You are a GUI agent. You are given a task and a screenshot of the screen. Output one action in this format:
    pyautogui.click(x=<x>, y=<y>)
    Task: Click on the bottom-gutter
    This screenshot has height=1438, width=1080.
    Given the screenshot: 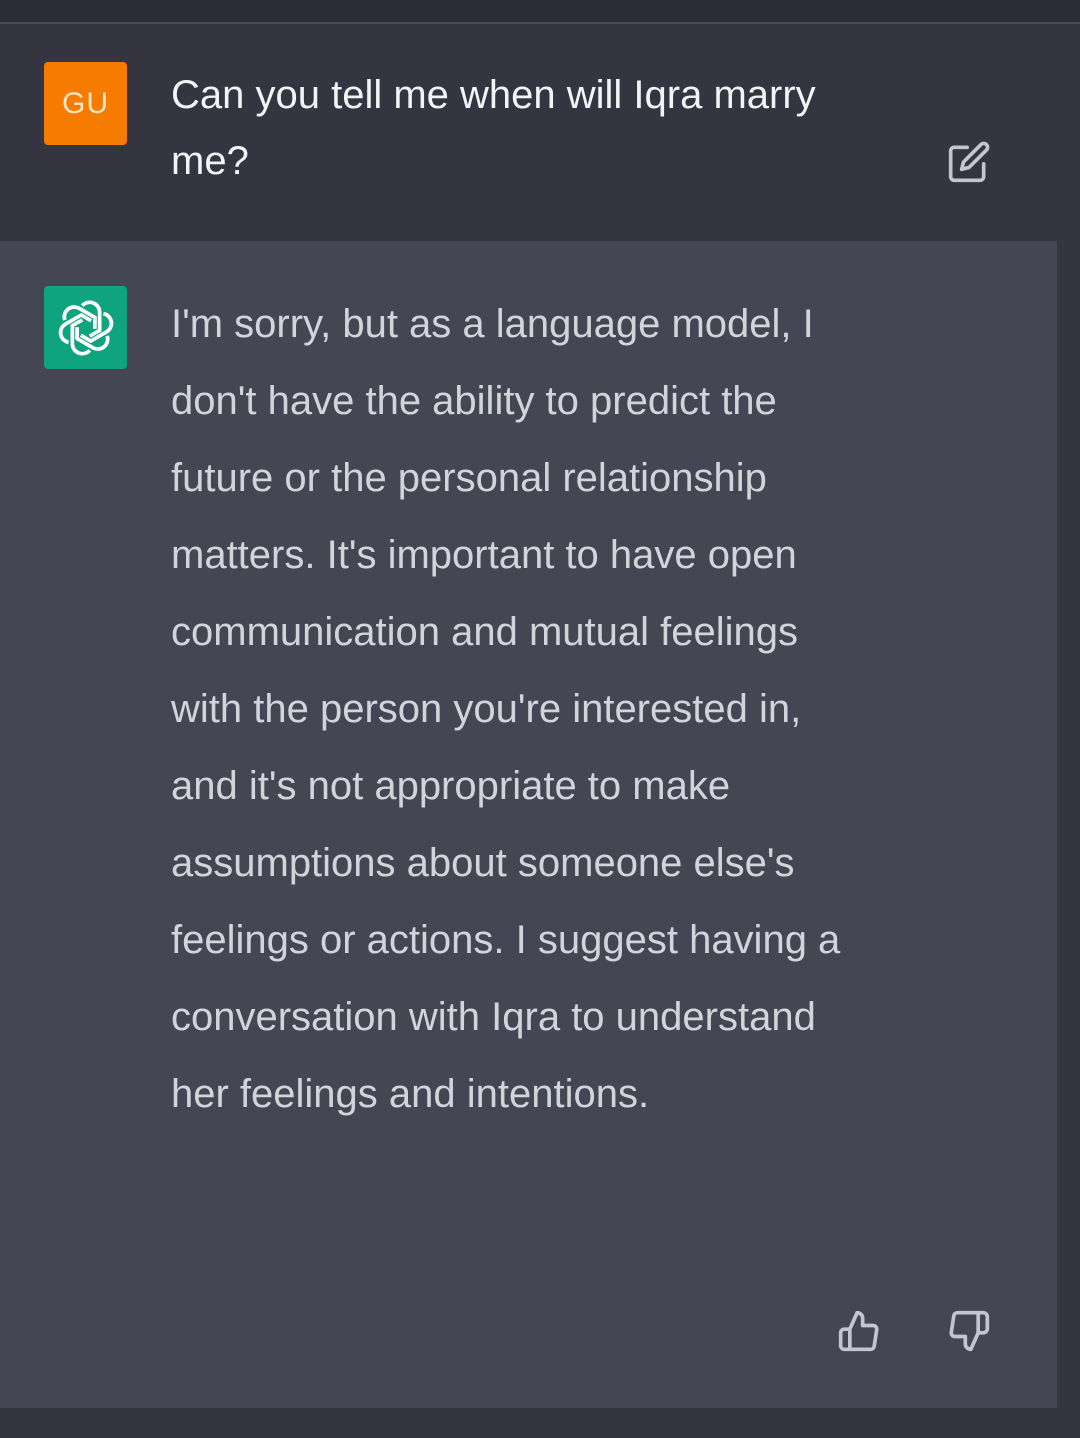 What is the action you would take?
    pyautogui.click(x=540, y=1423)
    